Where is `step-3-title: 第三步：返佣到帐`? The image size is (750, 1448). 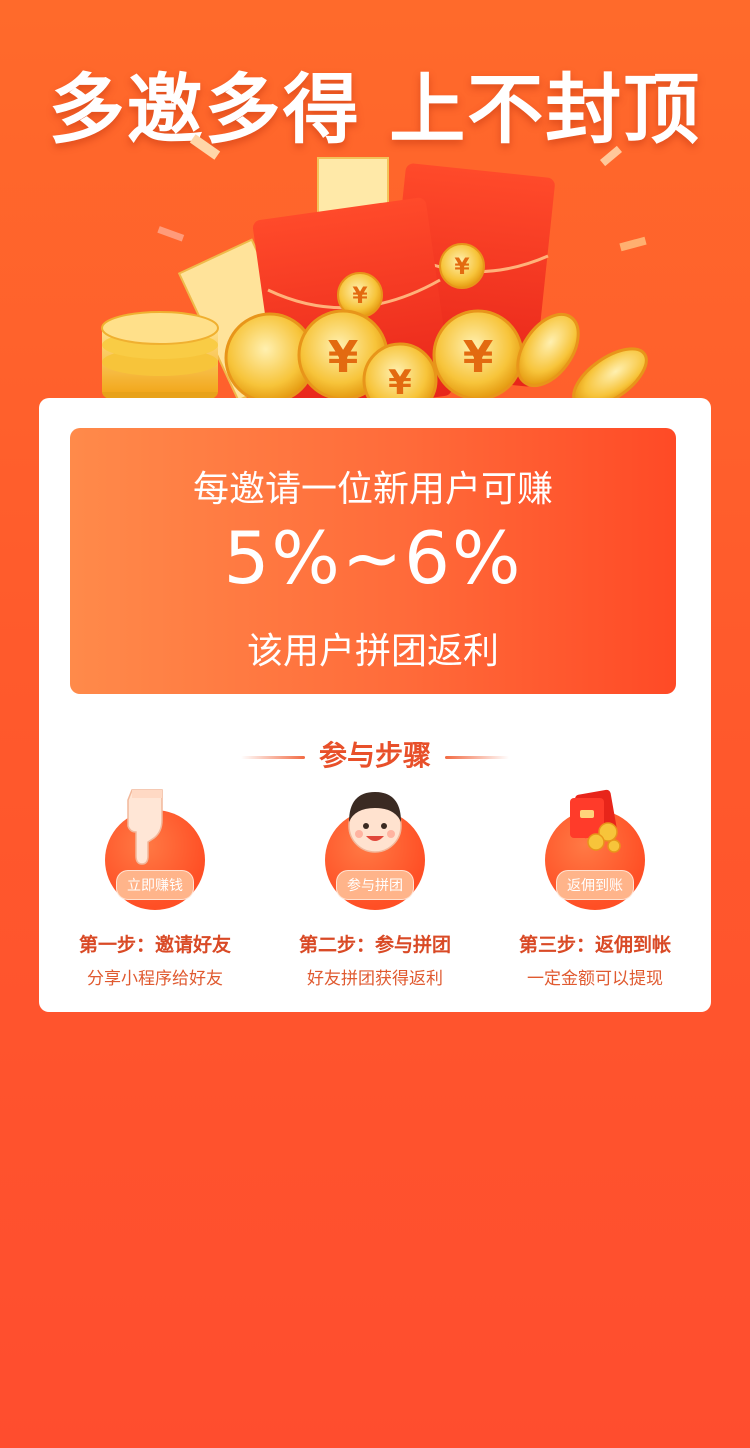
step-3-title: 第三步：返佣到帐 is located at coordinates (594, 945).